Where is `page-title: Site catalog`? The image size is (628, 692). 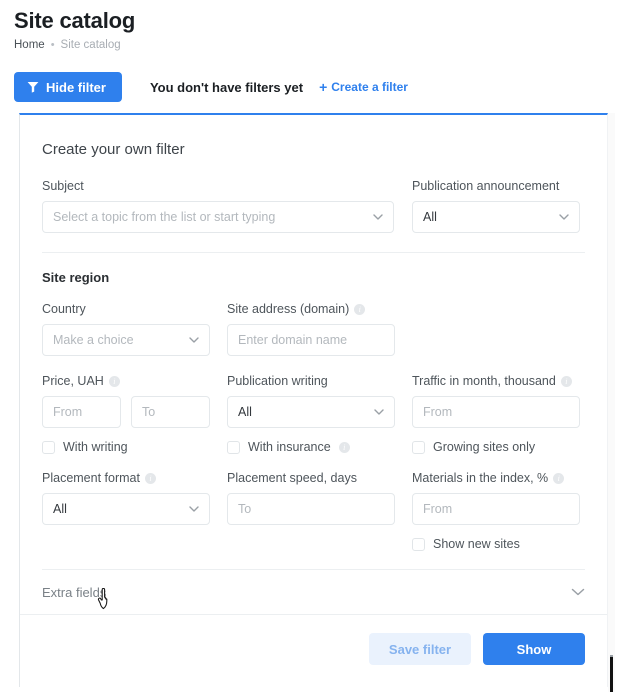 page-title: Site catalog is located at coordinates (75, 20).